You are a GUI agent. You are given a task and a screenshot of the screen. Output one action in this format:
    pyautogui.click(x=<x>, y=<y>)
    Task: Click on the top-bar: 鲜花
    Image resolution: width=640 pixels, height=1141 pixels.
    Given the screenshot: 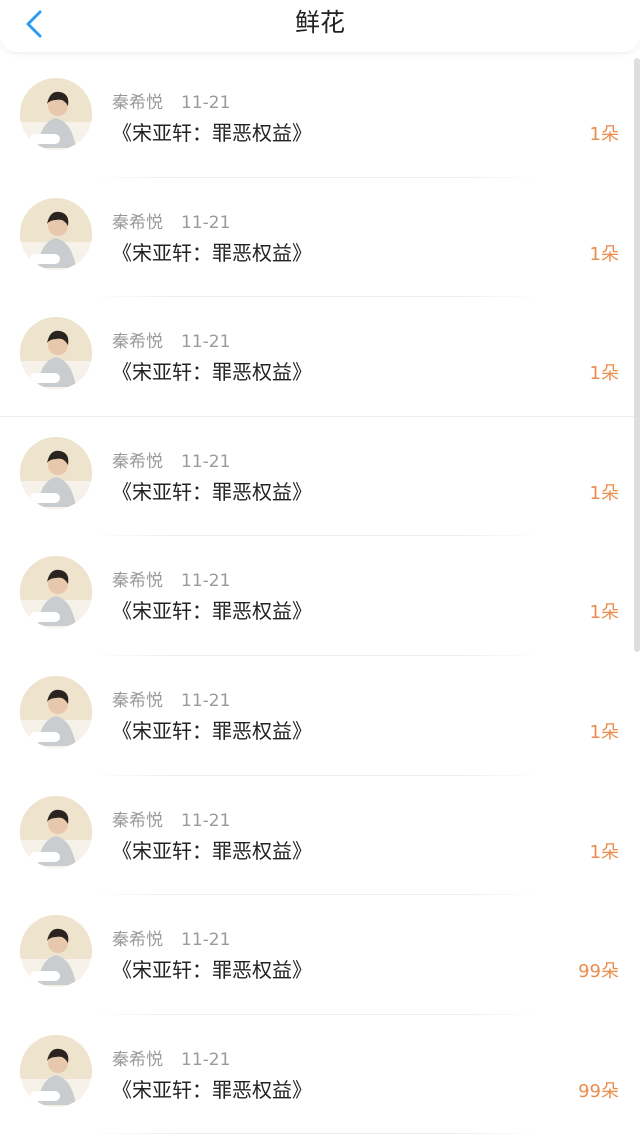 What is the action you would take?
    pyautogui.click(x=320, y=26)
    